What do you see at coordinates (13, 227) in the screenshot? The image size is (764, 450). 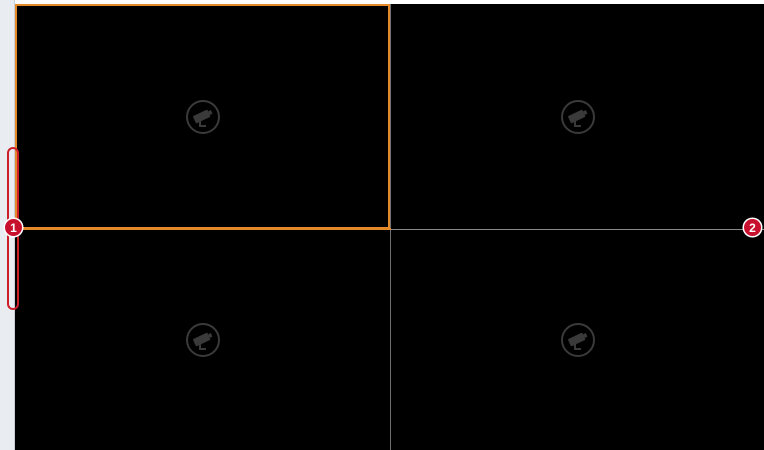 I see `callout-badge-1: 1` at bounding box center [13, 227].